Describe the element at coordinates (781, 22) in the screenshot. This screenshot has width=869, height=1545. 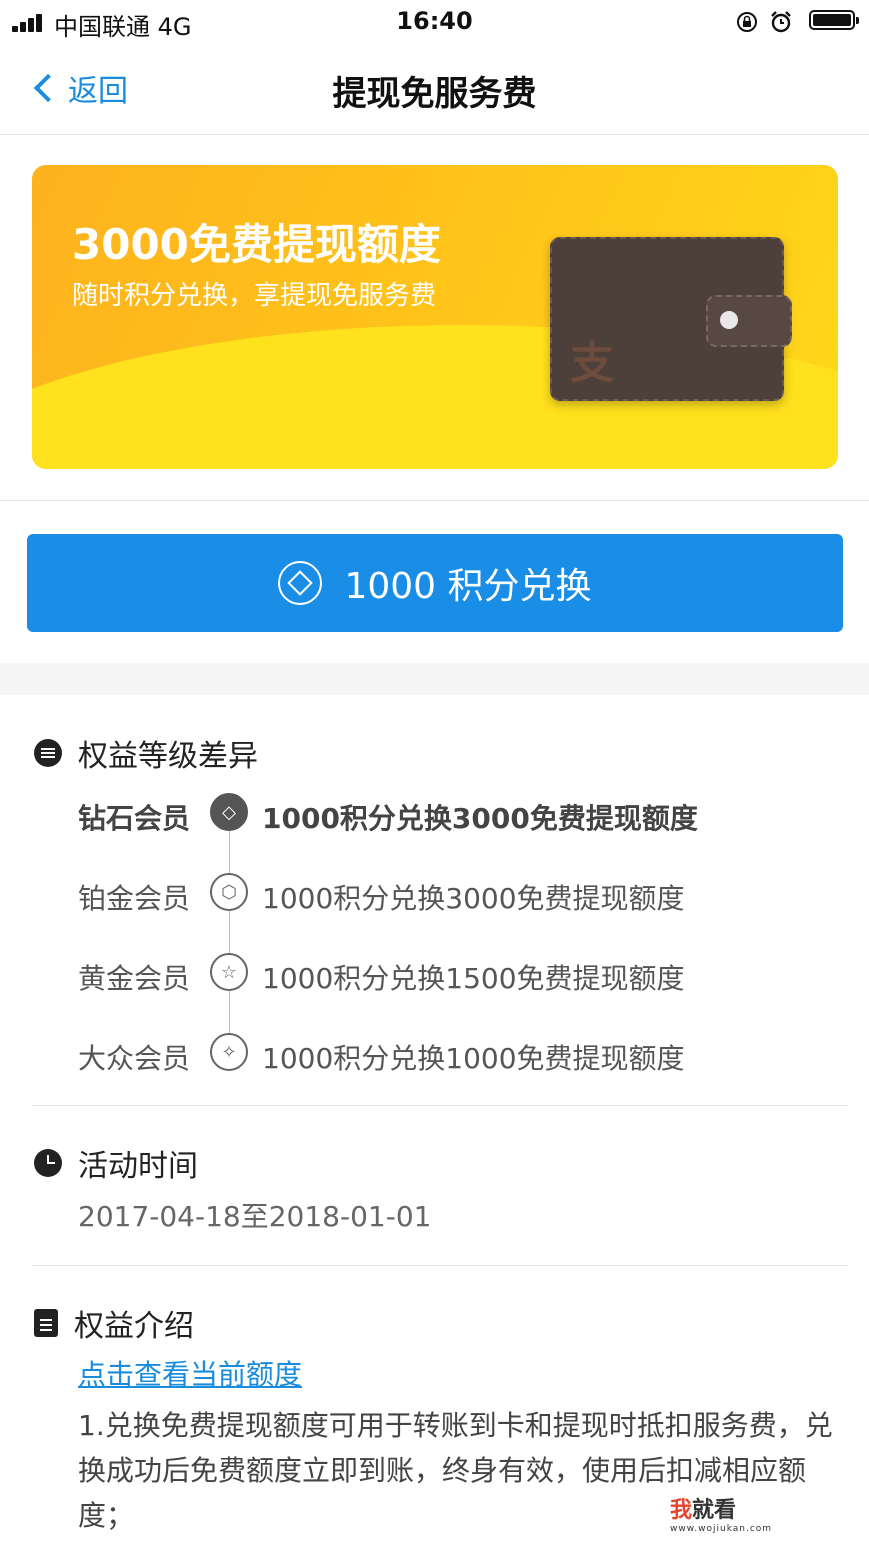
I see `alarm-icon` at that location.